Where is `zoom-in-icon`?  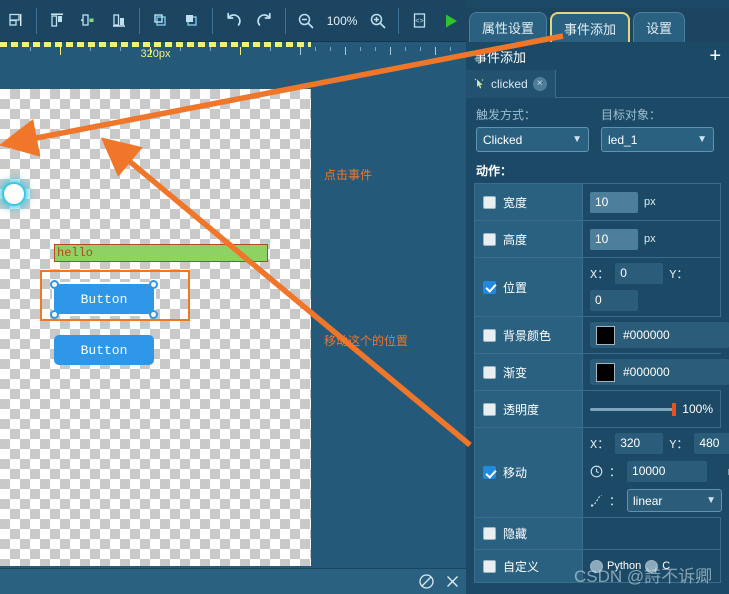 zoom-in-icon is located at coordinates (377, 21).